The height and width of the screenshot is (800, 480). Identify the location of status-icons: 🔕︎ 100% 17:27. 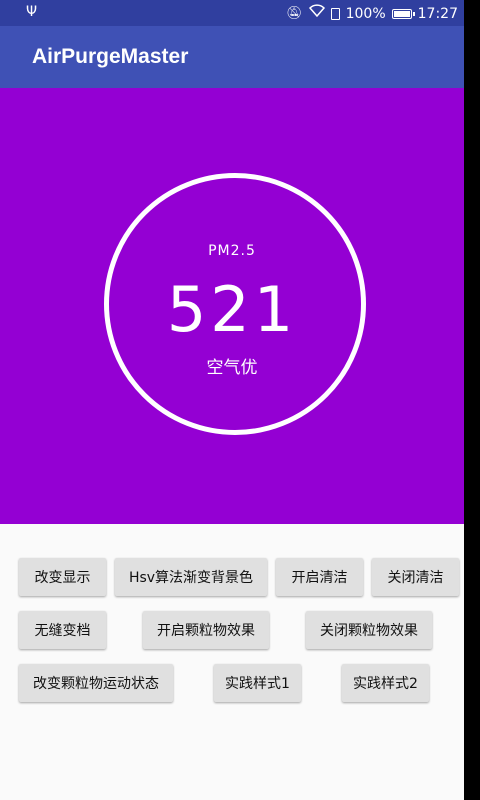
(372, 13).